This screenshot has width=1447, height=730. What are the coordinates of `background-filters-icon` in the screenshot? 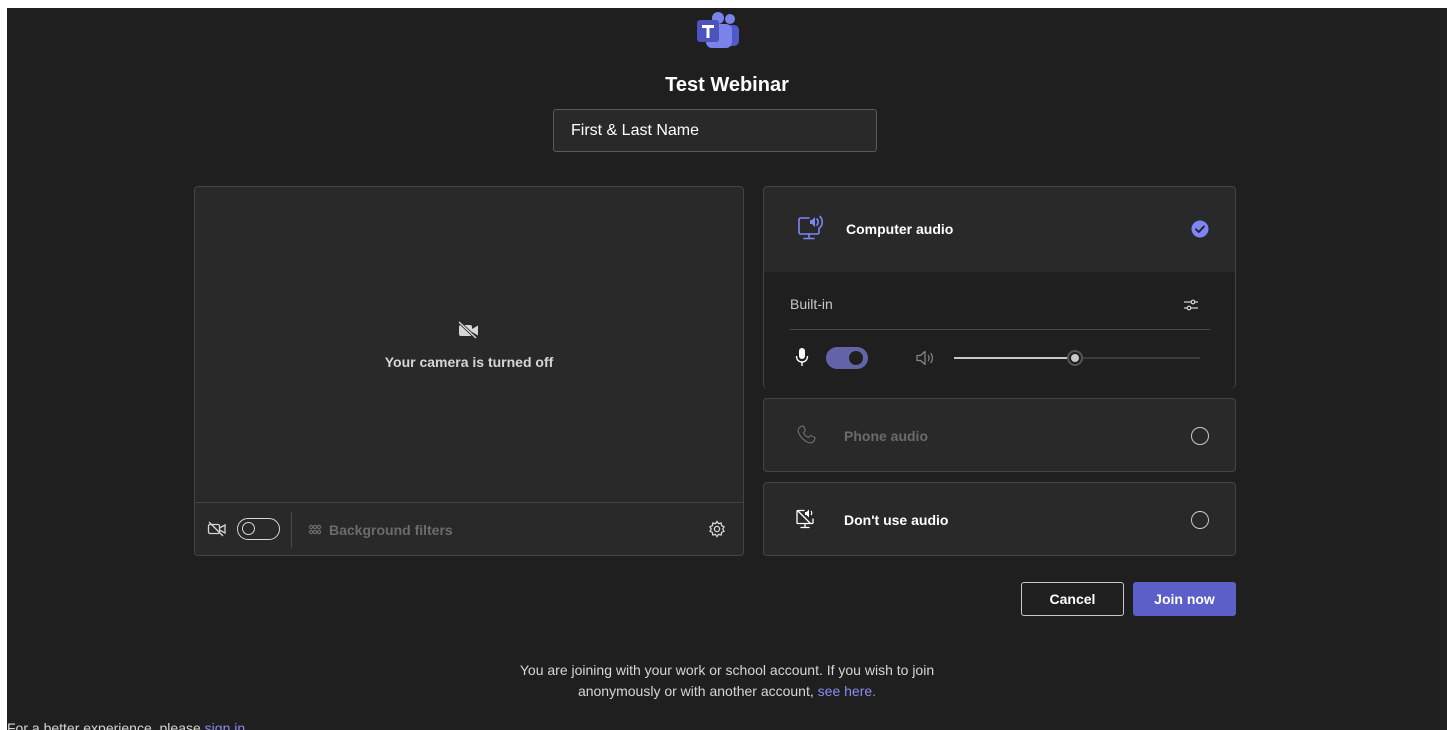 It's located at (315, 529).